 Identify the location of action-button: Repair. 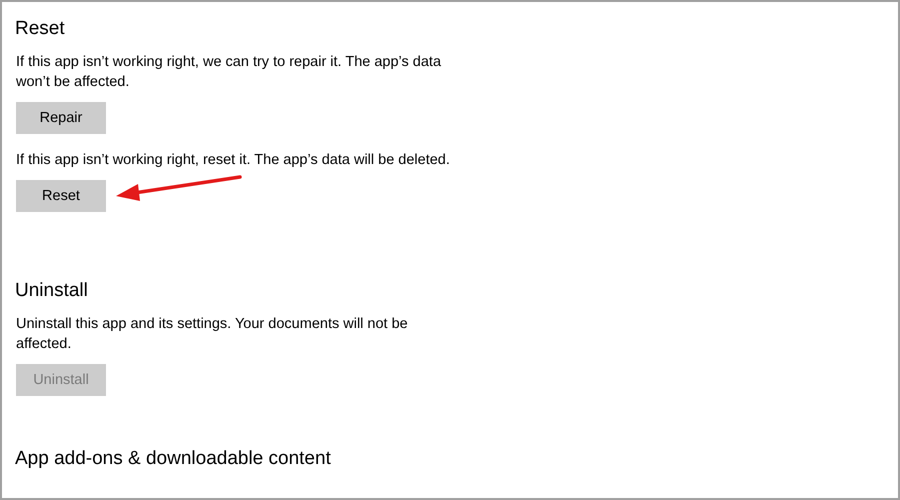
(61, 118).